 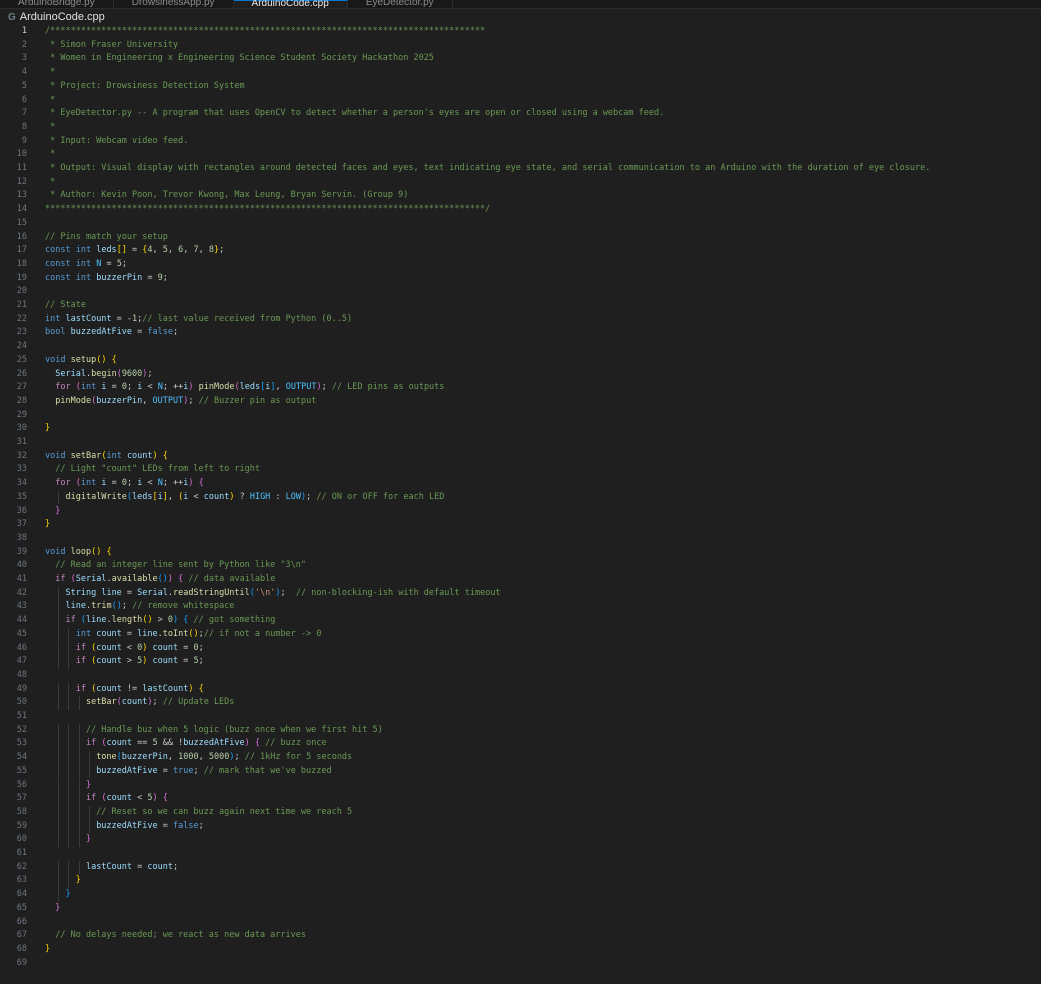 What do you see at coordinates (520, 717) in the screenshot?
I see `code-line: 51` at bounding box center [520, 717].